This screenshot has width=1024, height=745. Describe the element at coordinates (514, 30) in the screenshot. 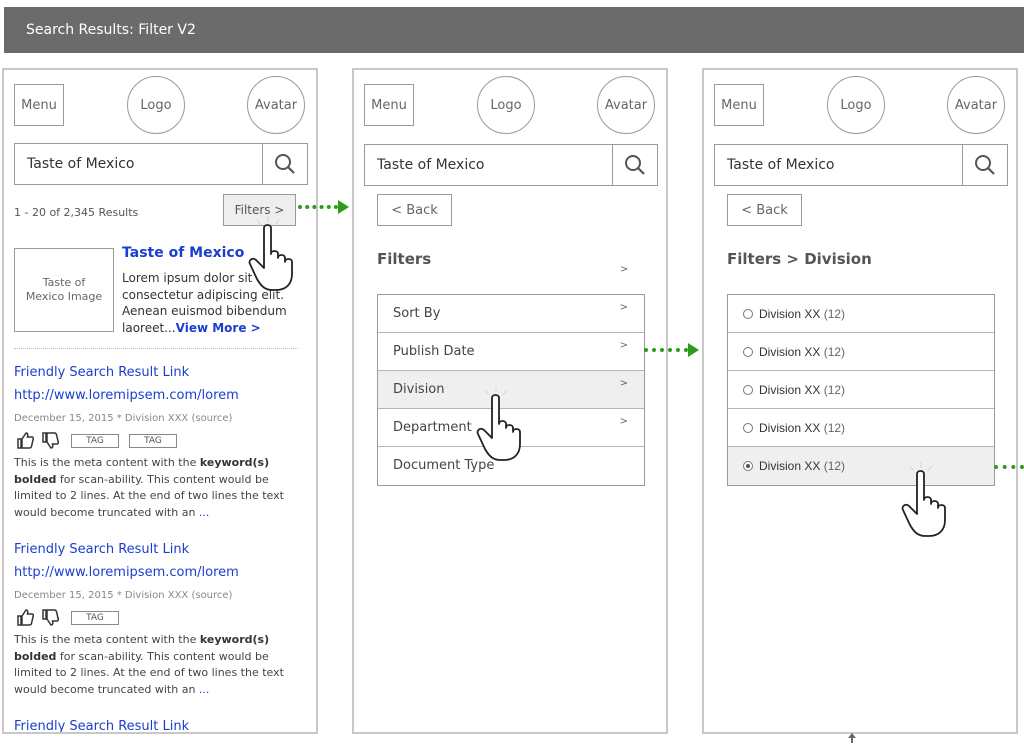

I see `window-title: Search Results: Filter V2` at that location.